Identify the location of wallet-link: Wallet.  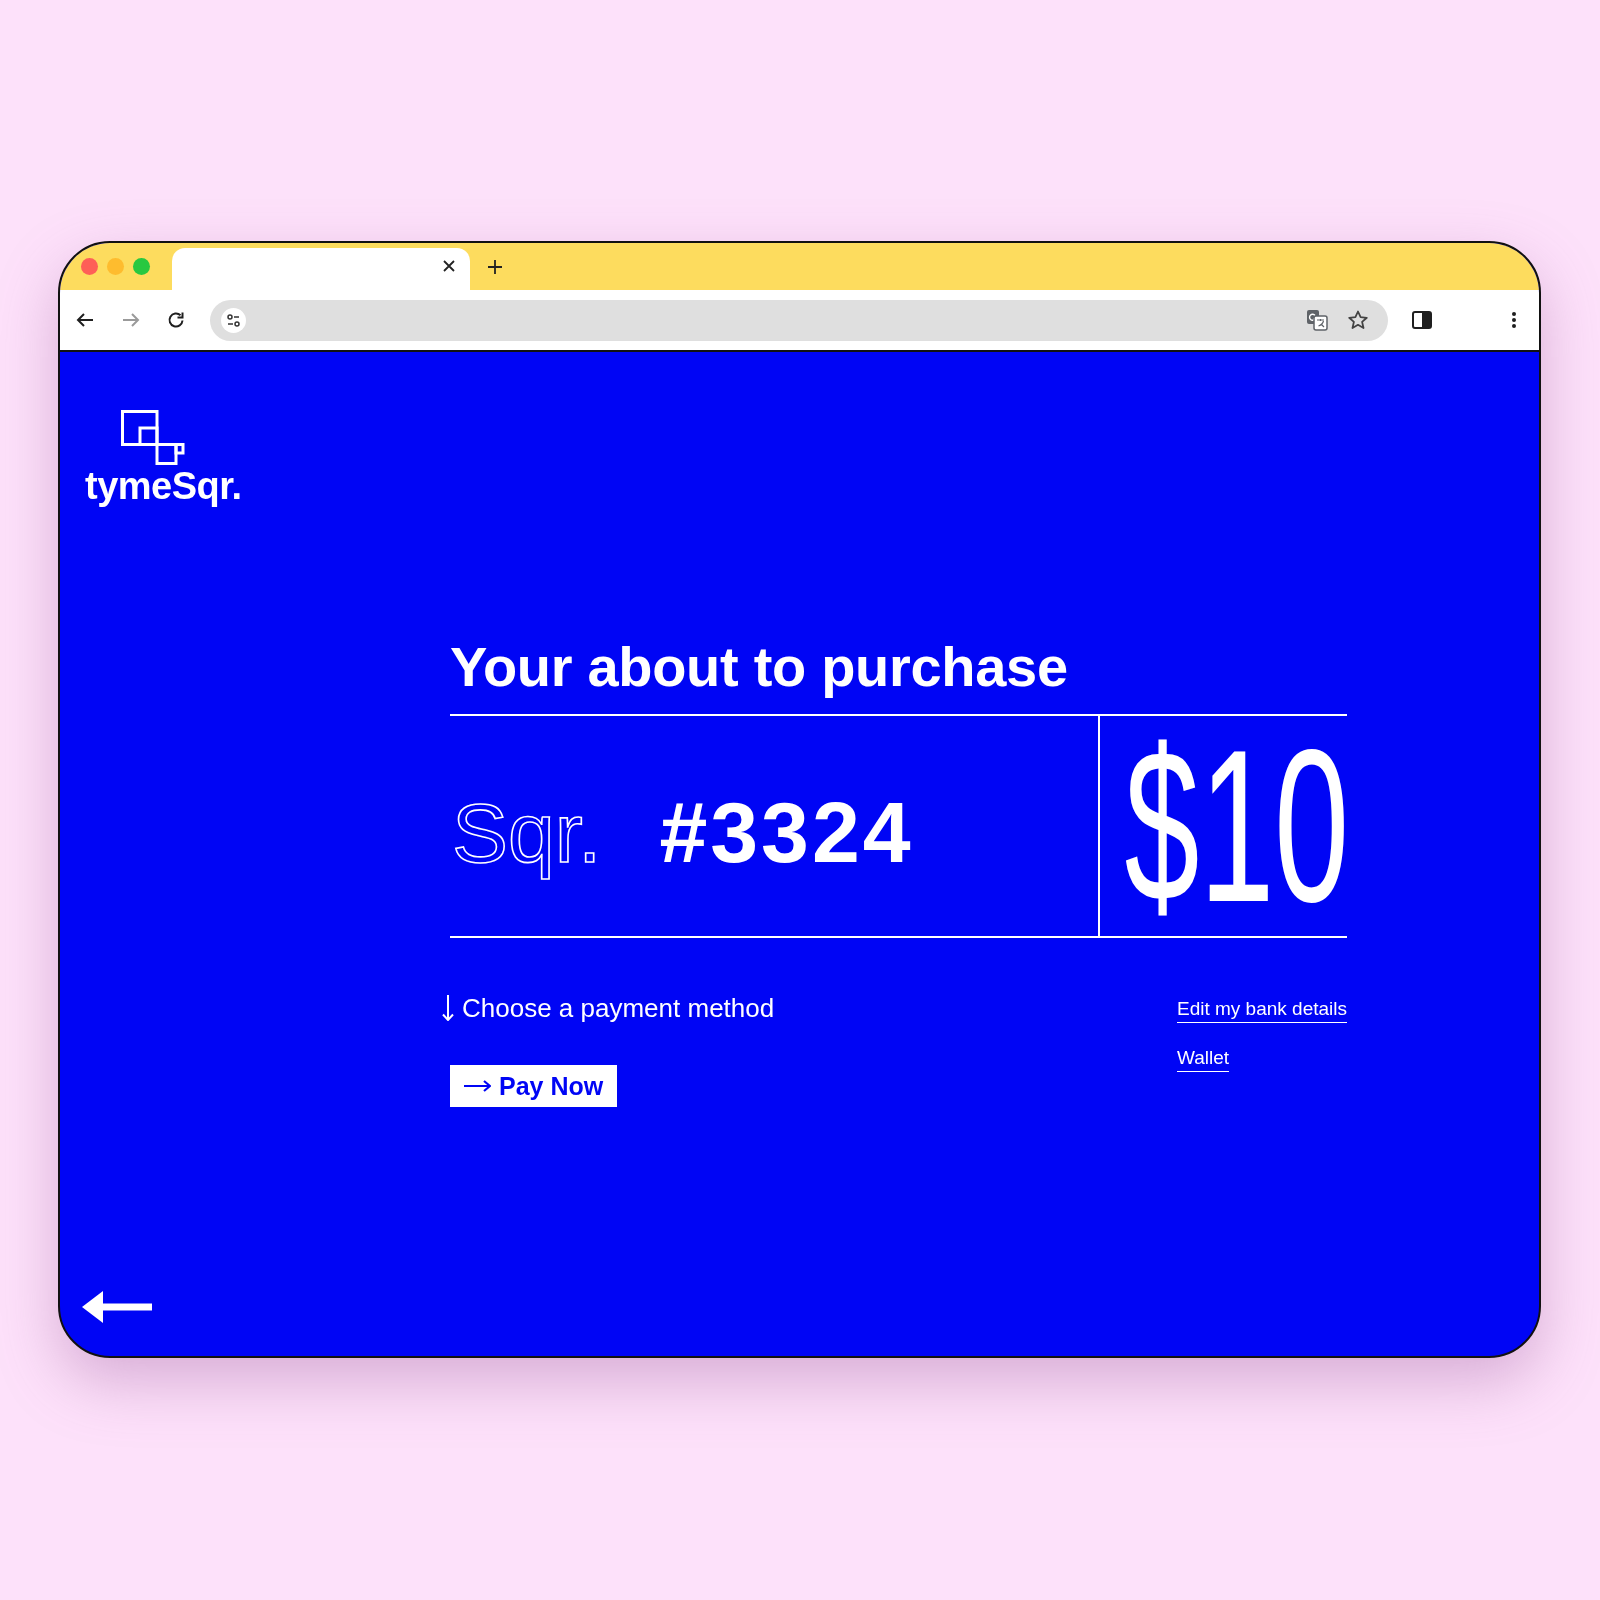
(1203, 1059).